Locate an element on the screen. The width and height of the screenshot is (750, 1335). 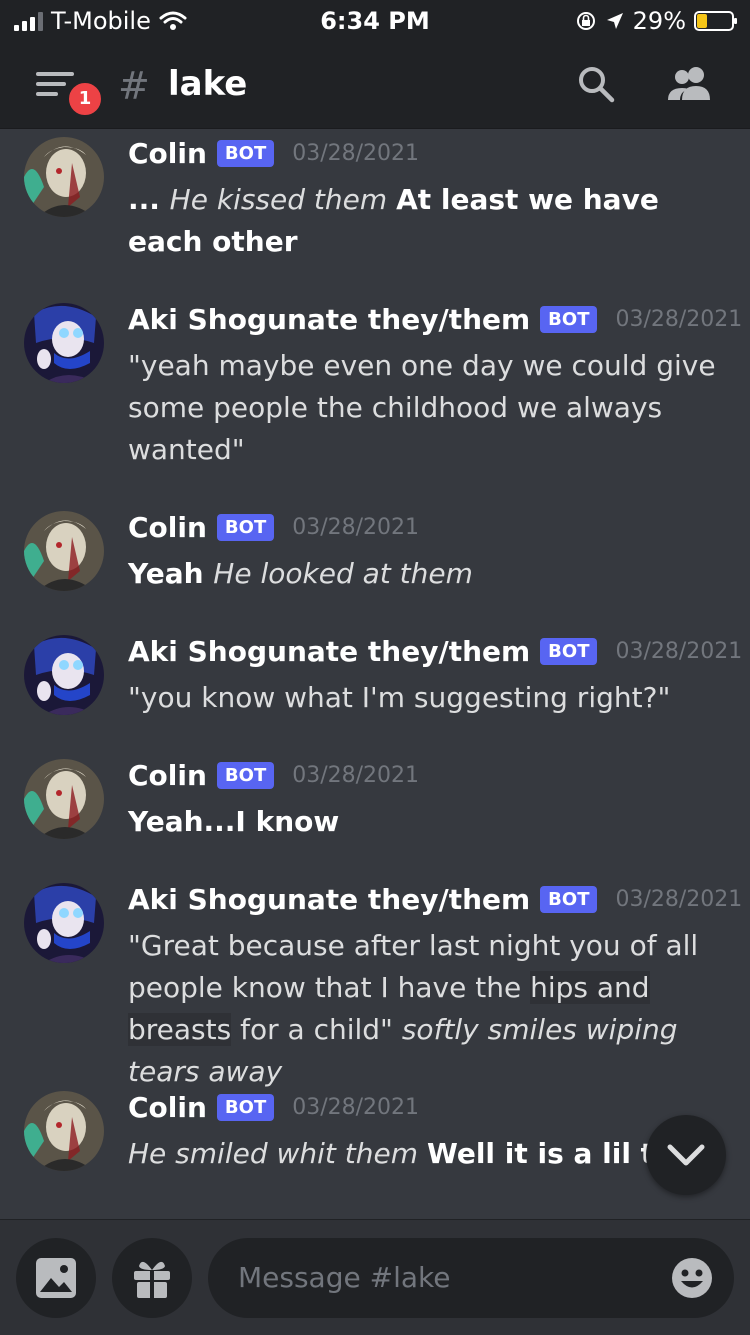
gift-icon is located at coordinates (152, 1279).